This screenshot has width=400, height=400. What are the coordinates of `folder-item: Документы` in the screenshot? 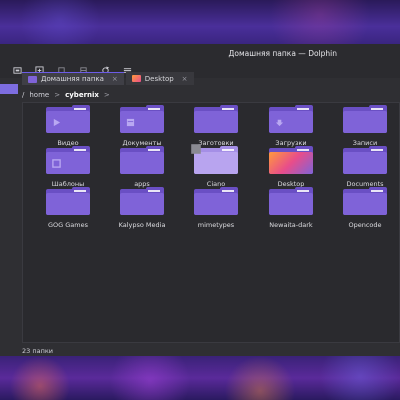 It's located at (142, 126).